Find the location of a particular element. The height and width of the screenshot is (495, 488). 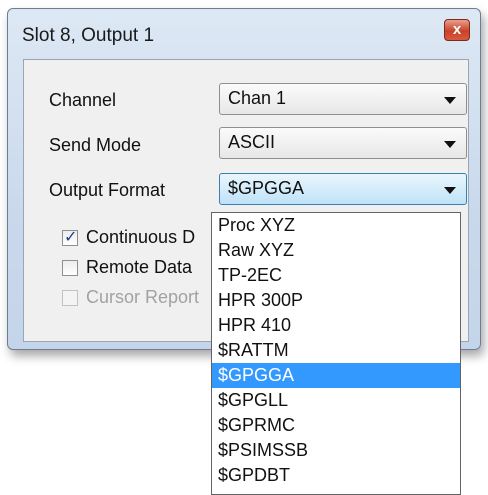

close-button: x is located at coordinates (457, 30).